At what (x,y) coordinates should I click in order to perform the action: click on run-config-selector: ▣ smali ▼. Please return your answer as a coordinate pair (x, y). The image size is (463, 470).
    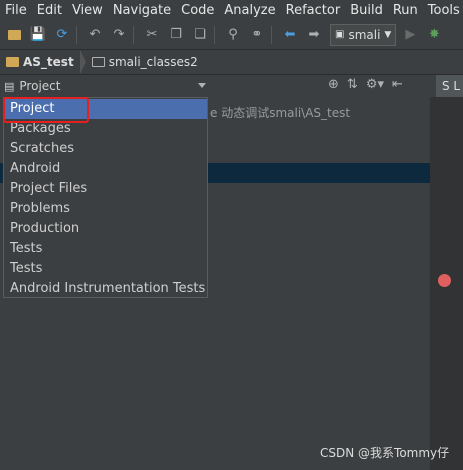
    Looking at the image, I should click on (363, 34).